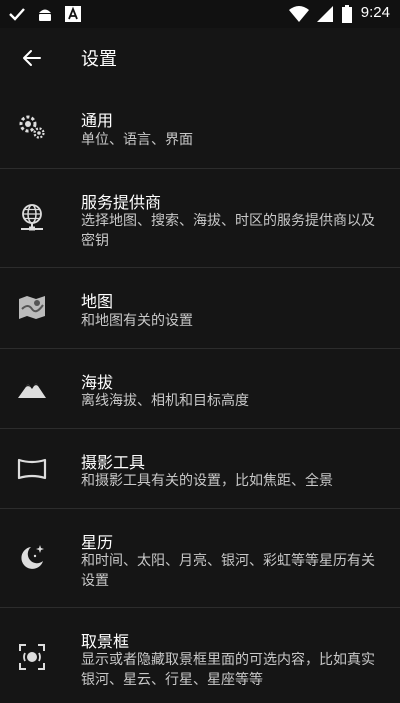  What do you see at coordinates (97, 542) in the screenshot?
I see `settings-item-title: 星历` at bounding box center [97, 542].